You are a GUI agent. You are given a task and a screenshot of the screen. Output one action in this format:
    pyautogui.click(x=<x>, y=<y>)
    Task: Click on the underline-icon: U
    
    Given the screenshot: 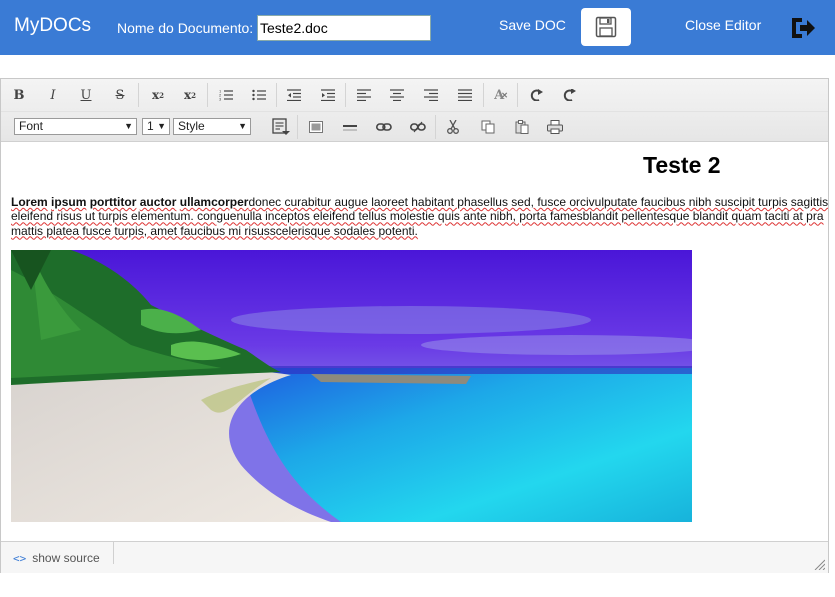 What is the action you would take?
    pyautogui.click(x=86, y=95)
    